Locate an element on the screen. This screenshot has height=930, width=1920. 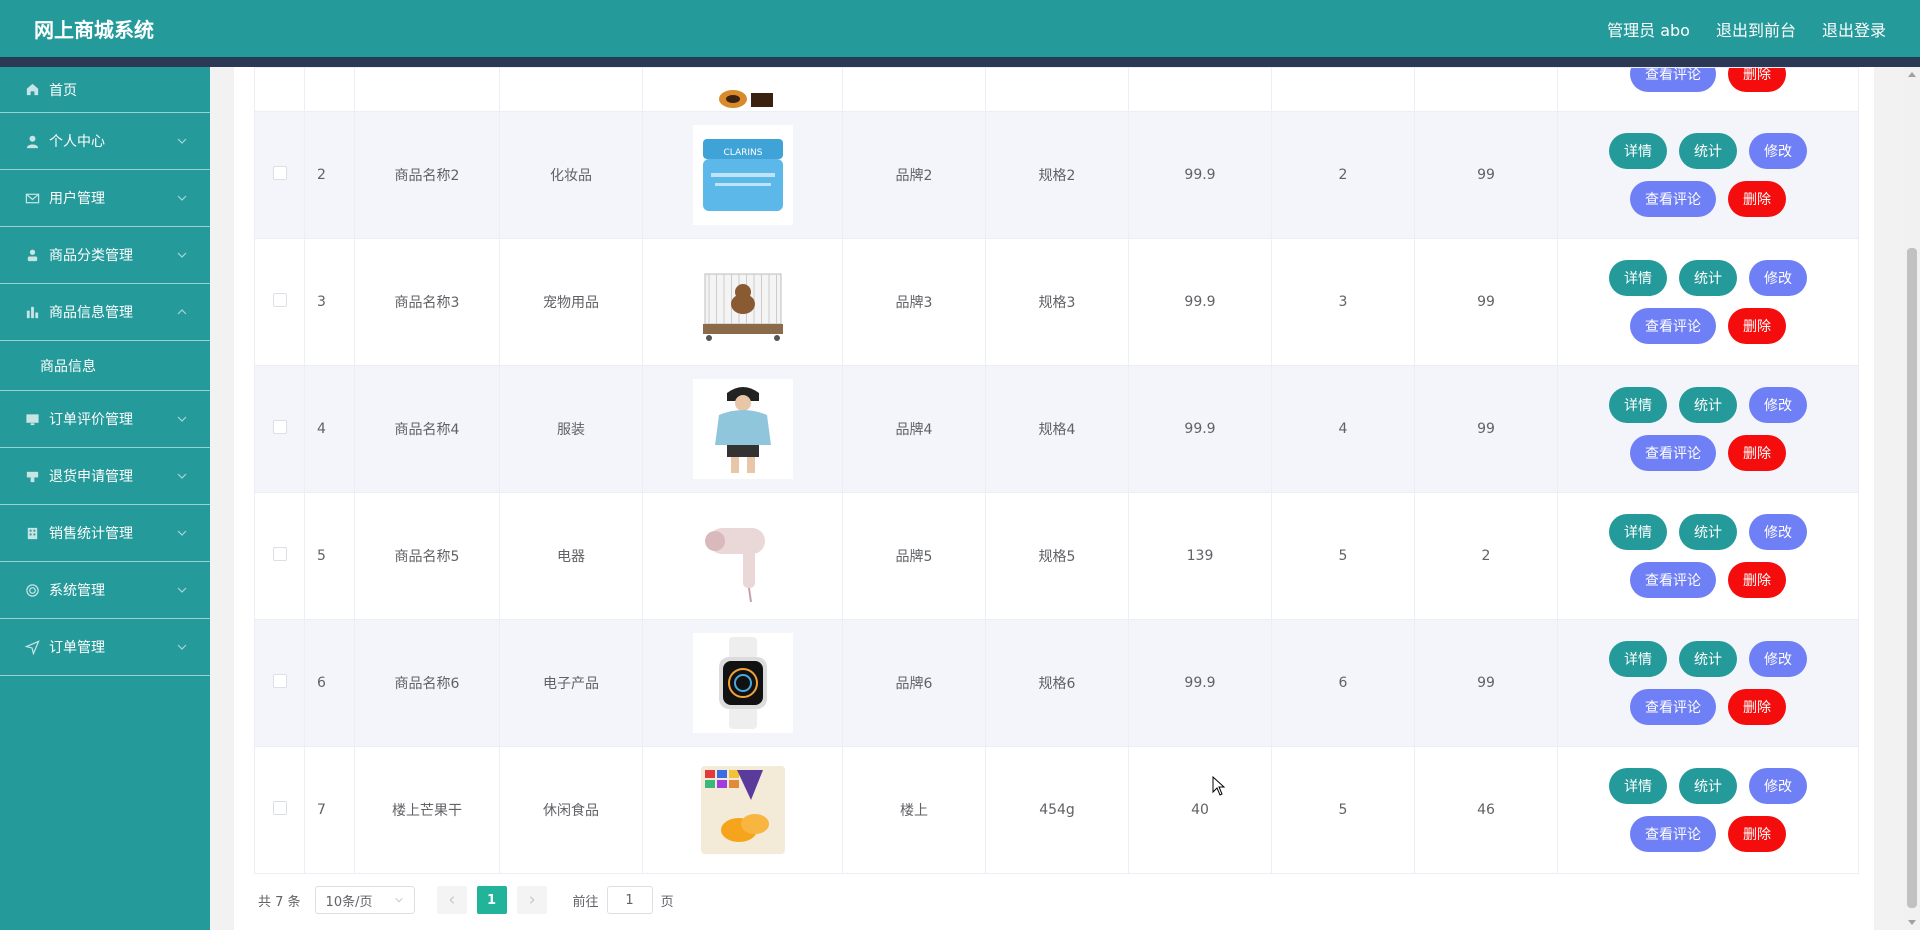
admin-label: 管理员 abo is located at coordinates (1648, 30).